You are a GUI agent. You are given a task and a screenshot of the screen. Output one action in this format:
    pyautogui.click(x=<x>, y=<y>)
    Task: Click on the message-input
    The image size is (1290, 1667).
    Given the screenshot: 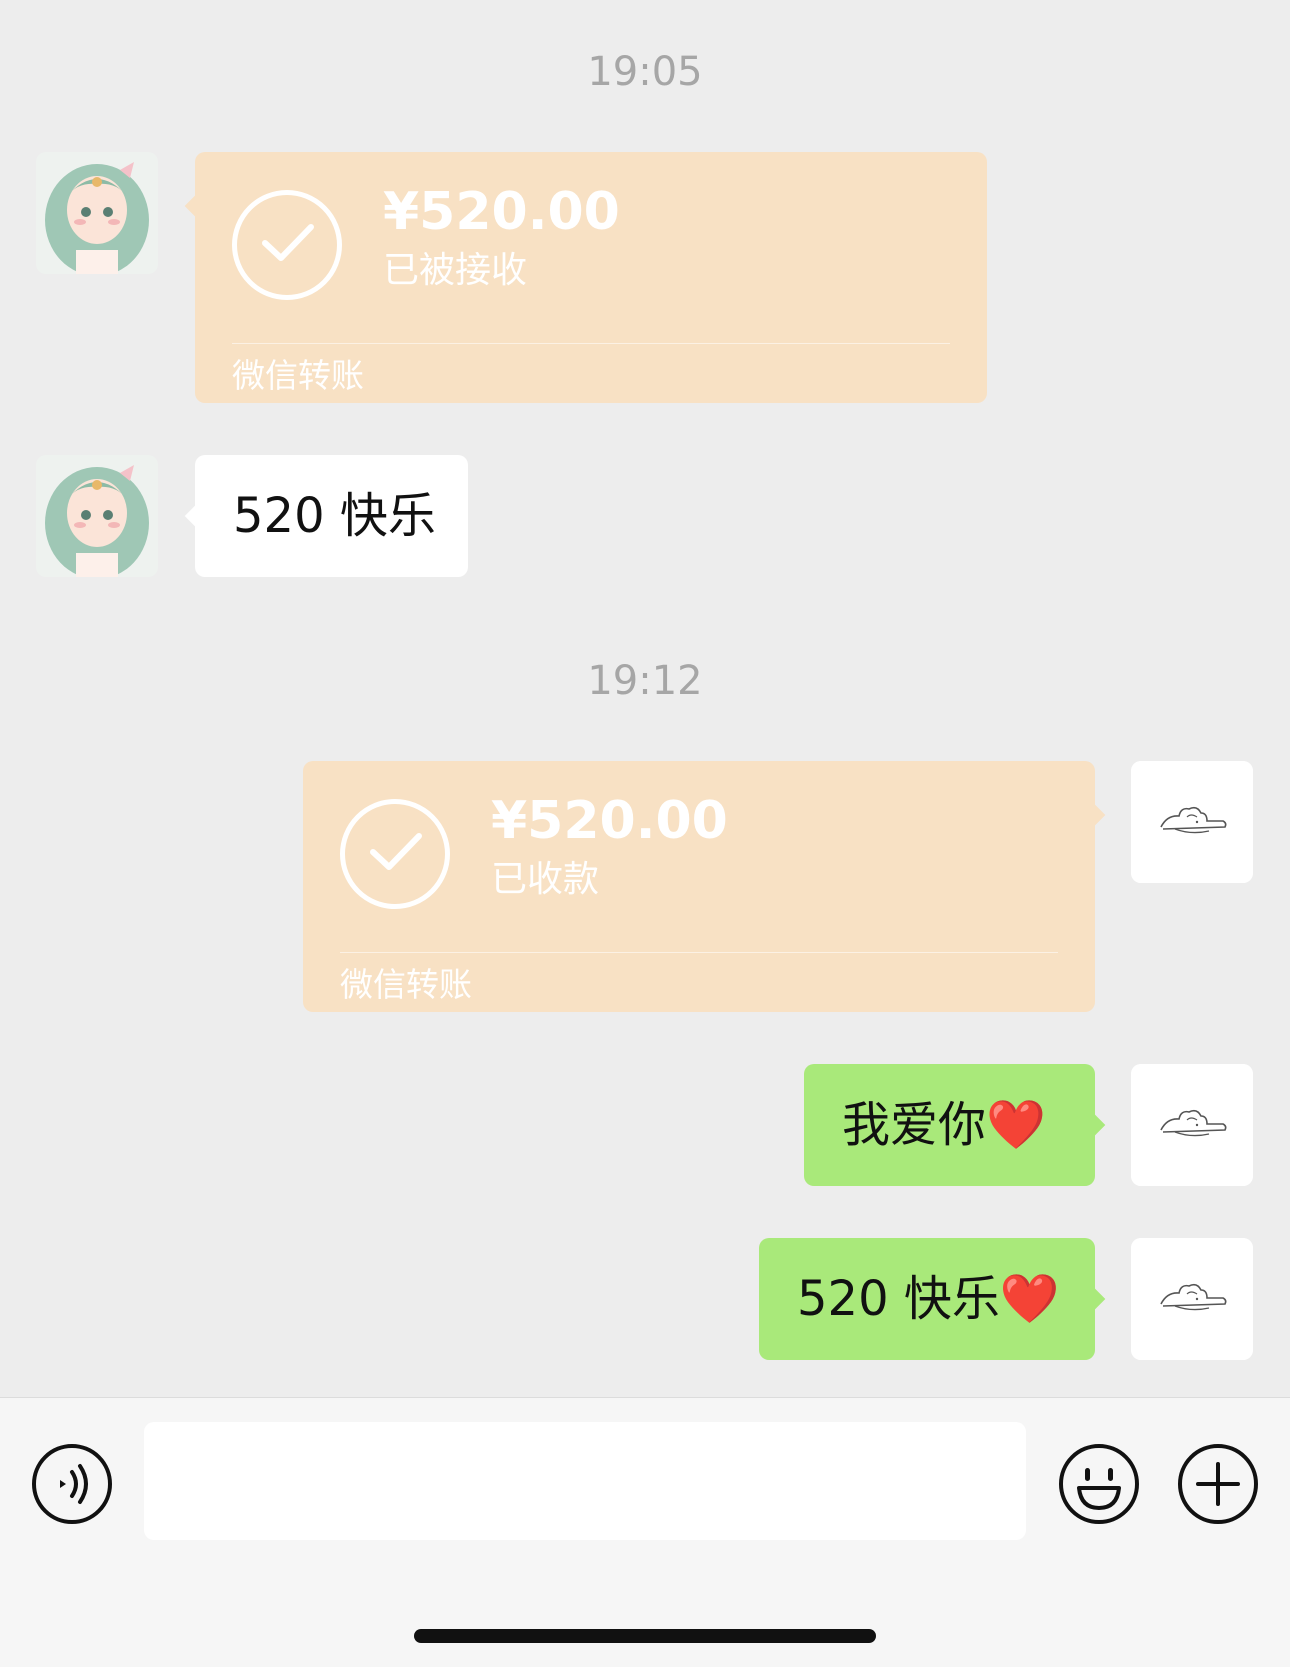 What is the action you would take?
    pyautogui.click(x=585, y=1481)
    